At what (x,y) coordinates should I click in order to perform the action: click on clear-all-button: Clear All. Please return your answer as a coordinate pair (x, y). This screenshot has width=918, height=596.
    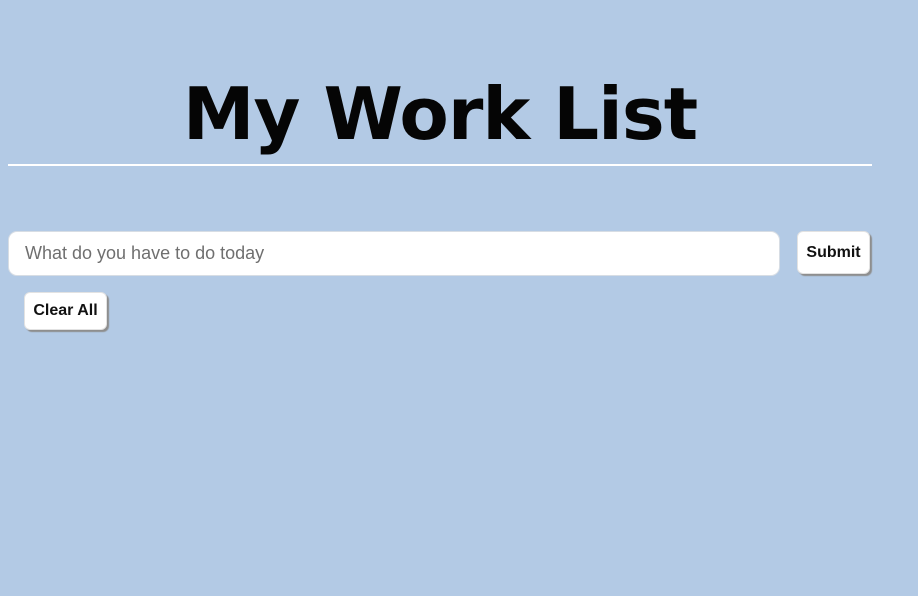
    Looking at the image, I should click on (65, 311).